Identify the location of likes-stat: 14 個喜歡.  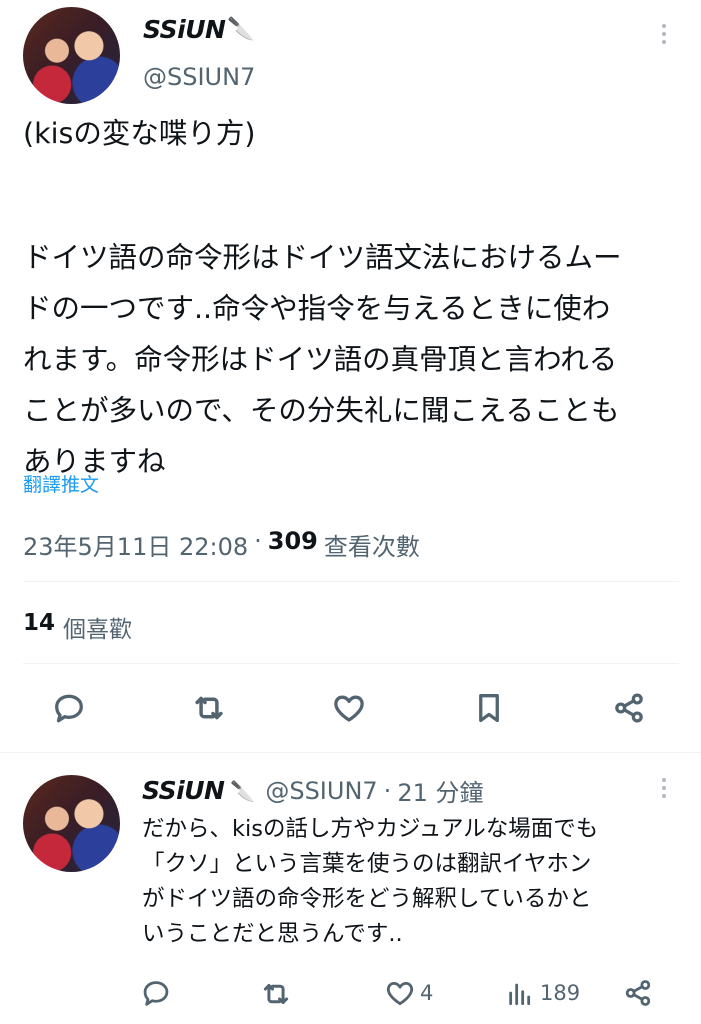
(77, 627).